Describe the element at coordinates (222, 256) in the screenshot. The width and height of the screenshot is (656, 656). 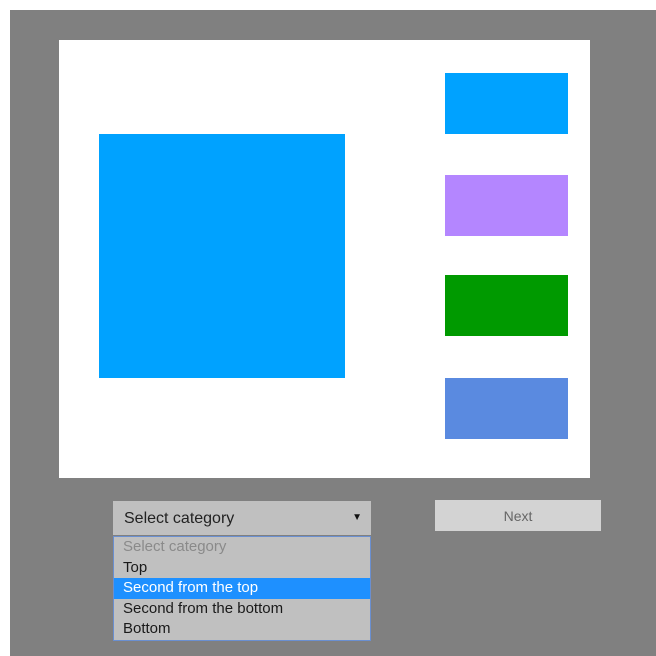
I see `target-color-square` at that location.